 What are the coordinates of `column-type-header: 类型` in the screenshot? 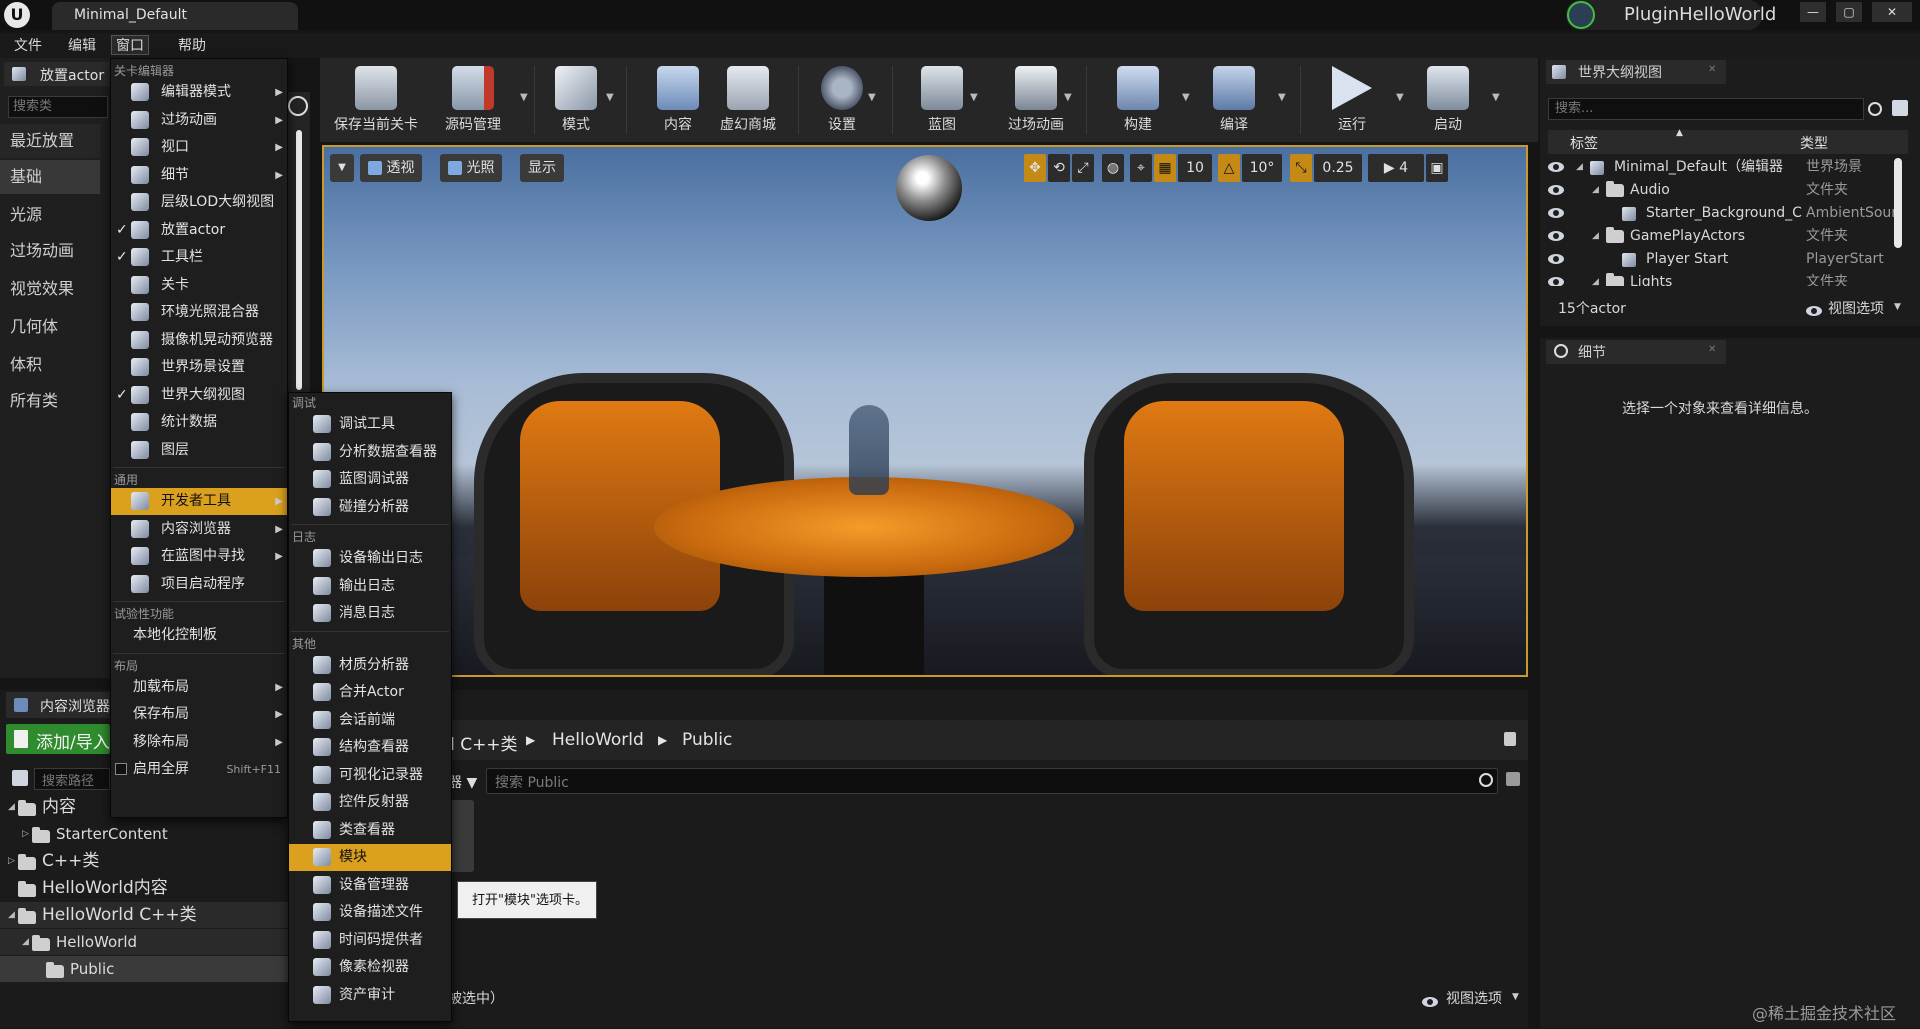 It's located at (1814, 143).